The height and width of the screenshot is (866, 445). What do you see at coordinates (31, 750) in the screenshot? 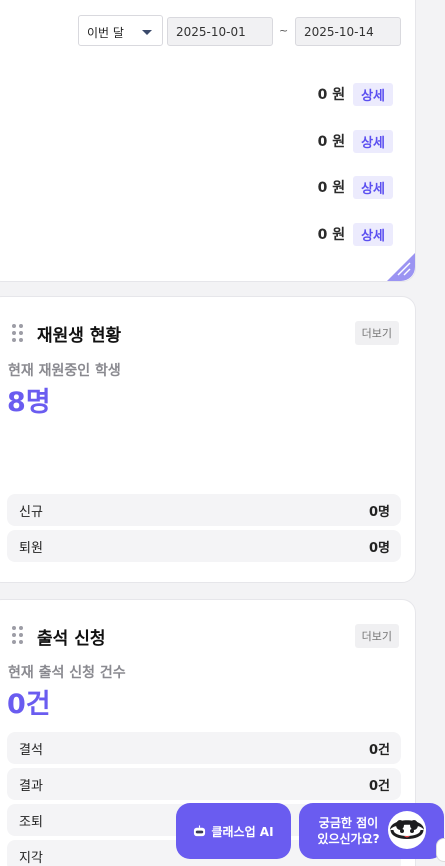
I see `stat-label: 결석` at bounding box center [31, 750].